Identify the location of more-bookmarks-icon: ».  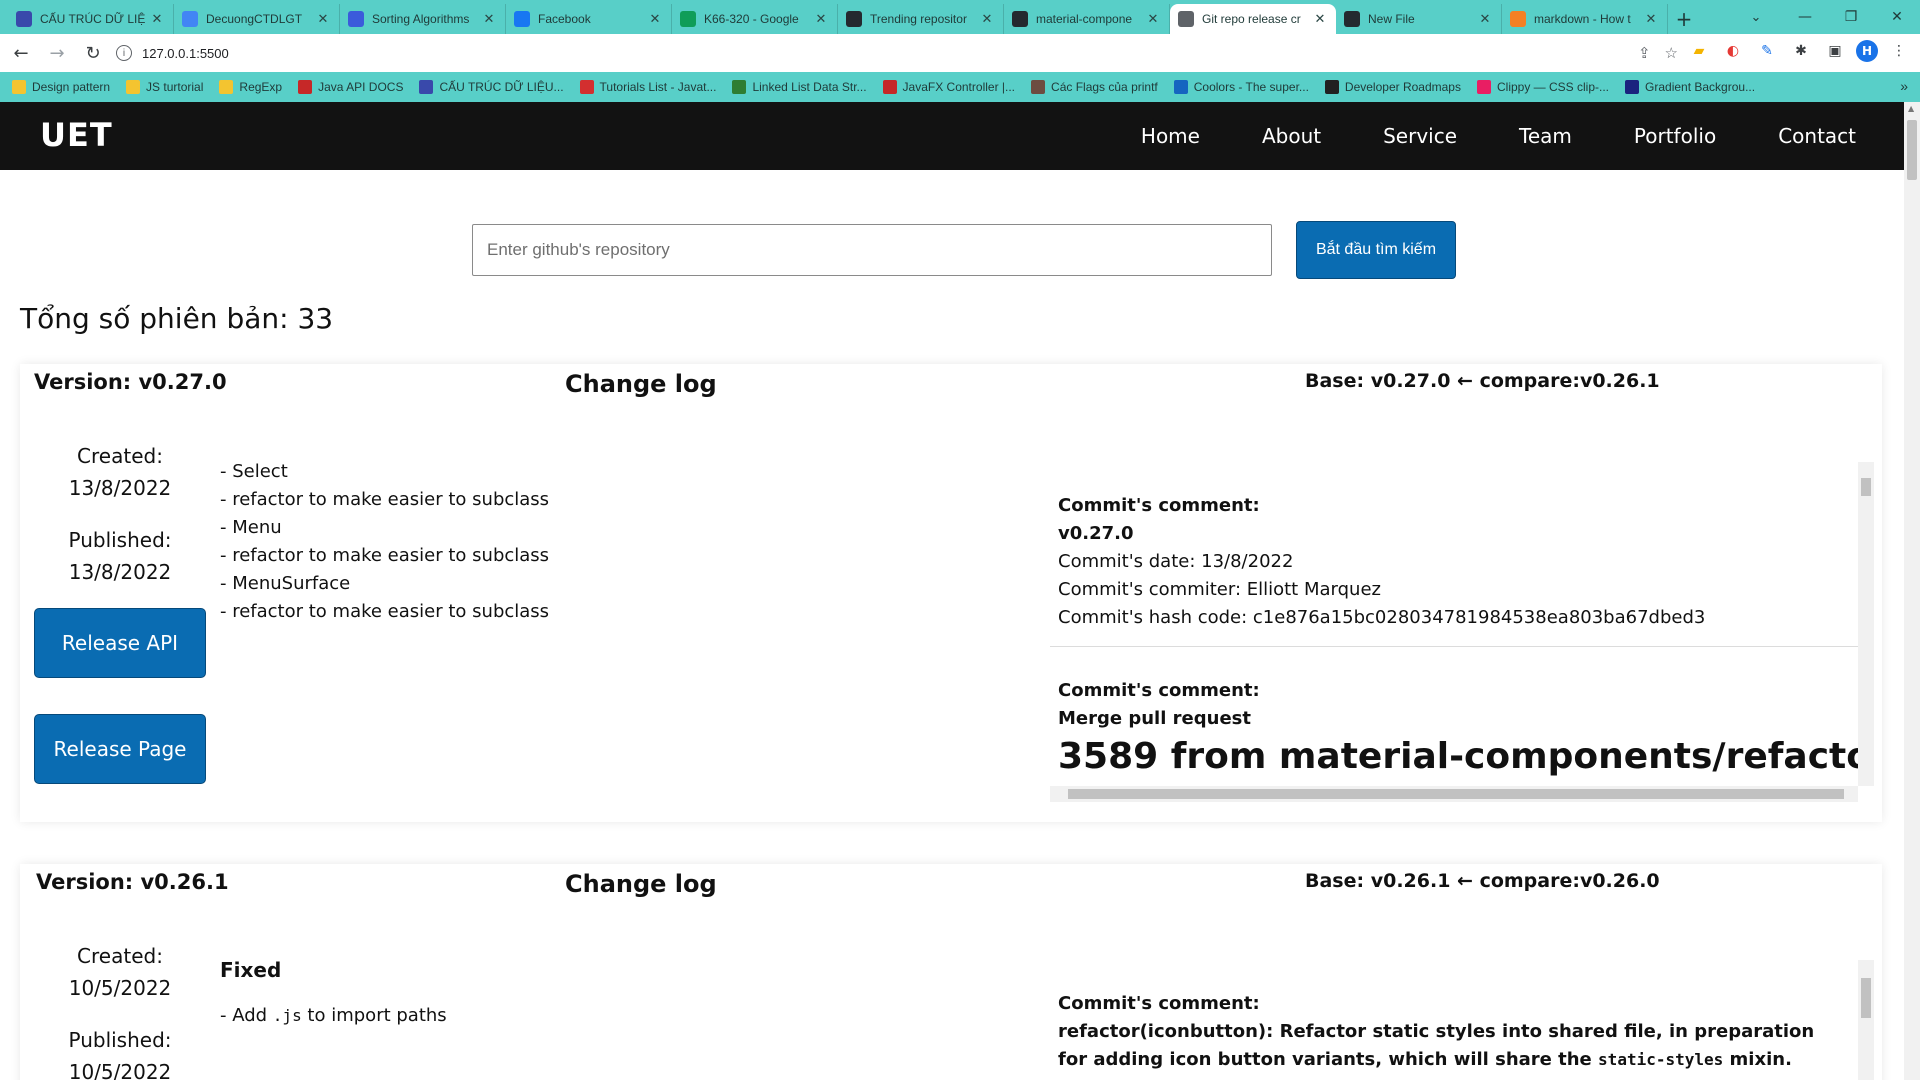
(1904, 86).